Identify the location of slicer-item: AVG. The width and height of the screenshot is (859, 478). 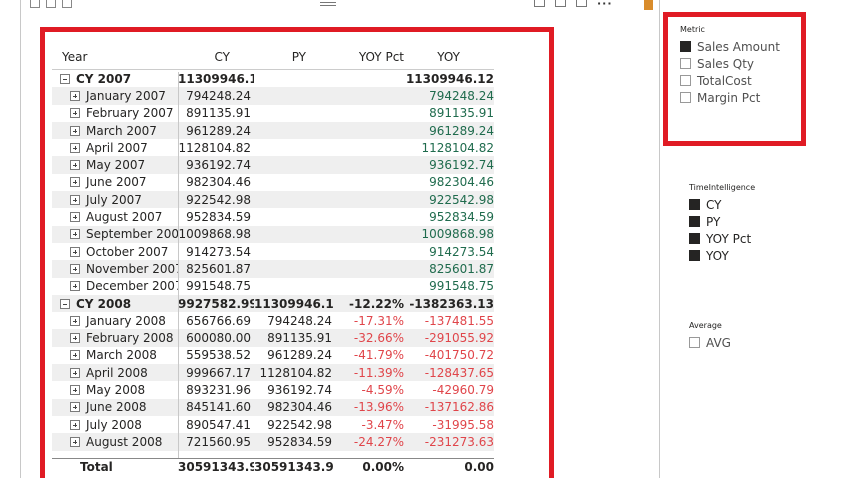
(710, 342).